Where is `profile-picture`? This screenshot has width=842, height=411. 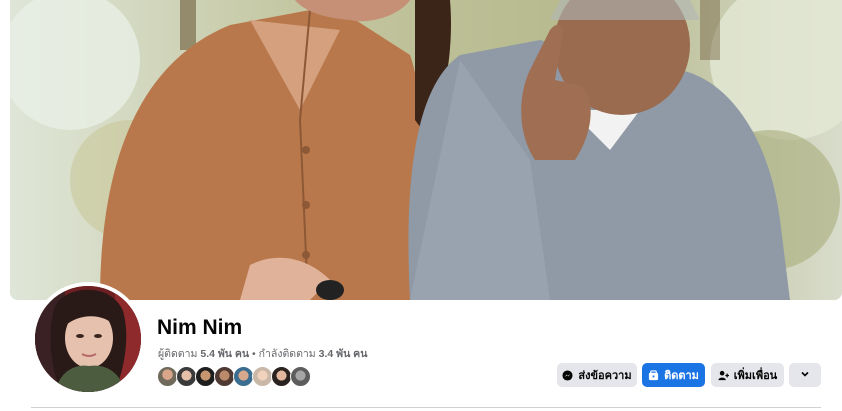
profile-picture is located at coordinates (88, 339).